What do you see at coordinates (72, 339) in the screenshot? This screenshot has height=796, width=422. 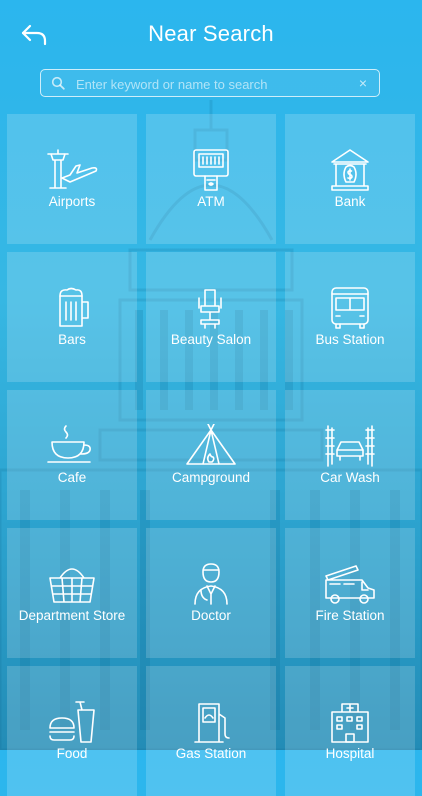 I see `category-label: Bars` at bounding box center [72, 339].